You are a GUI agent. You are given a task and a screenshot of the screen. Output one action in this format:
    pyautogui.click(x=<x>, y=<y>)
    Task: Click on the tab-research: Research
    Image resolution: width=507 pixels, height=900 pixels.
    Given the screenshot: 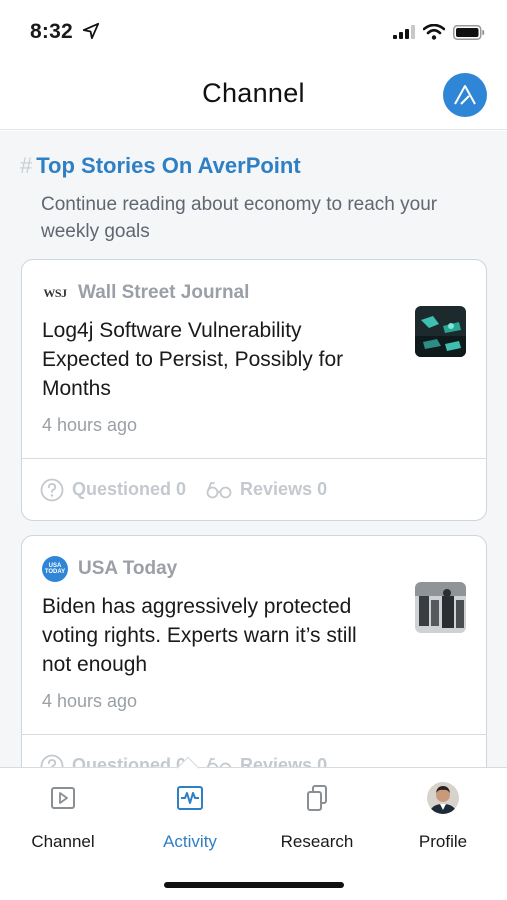 What is the action you would take?
    pyautogui.click(x=317, y=817)
    